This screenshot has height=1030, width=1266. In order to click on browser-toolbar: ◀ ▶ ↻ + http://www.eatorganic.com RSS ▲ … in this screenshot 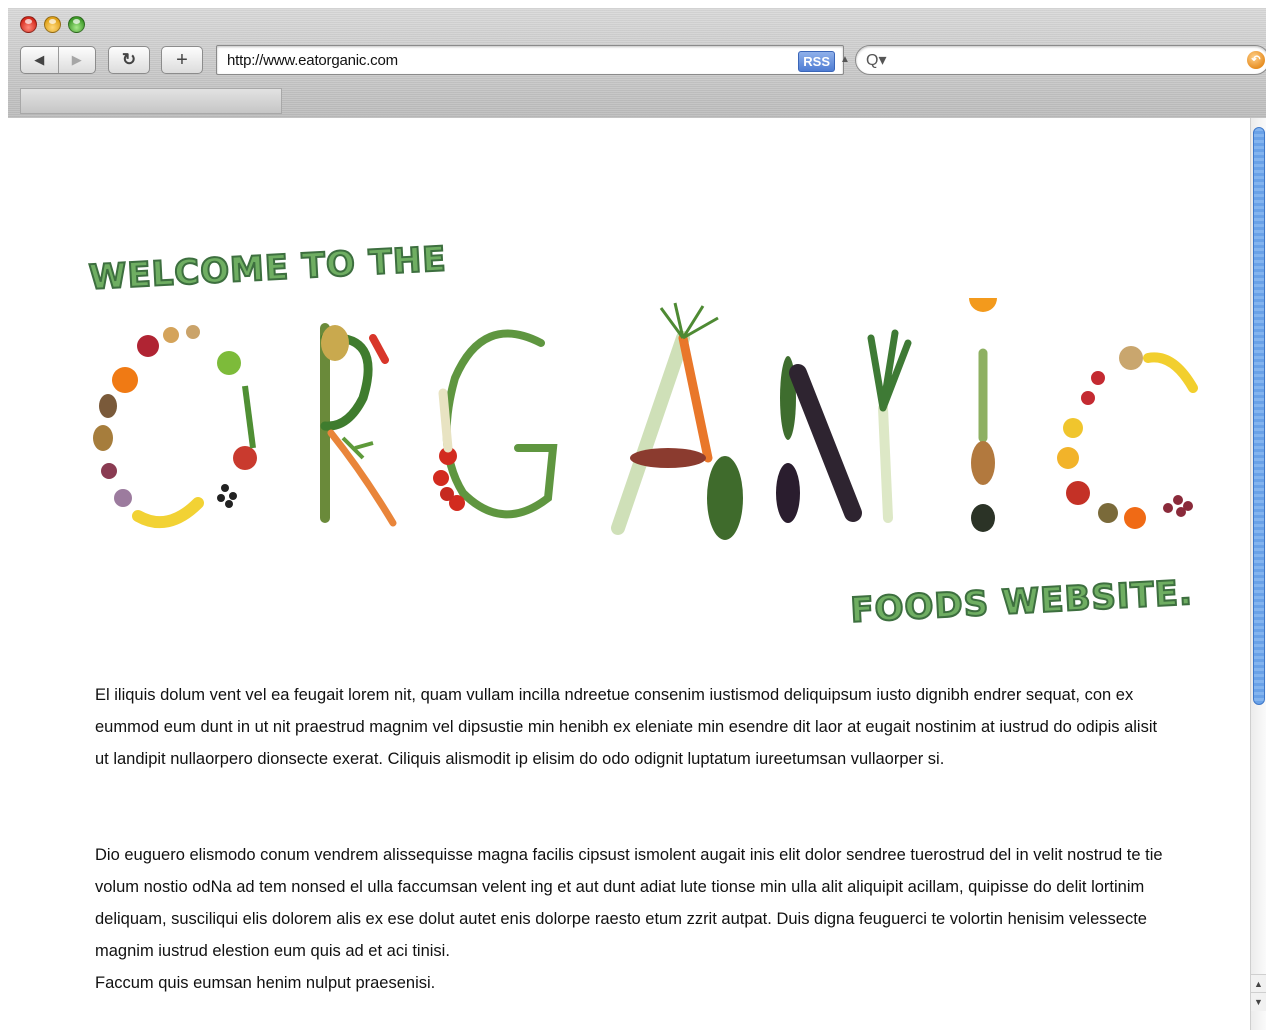, I will do `click(637, 63)`.